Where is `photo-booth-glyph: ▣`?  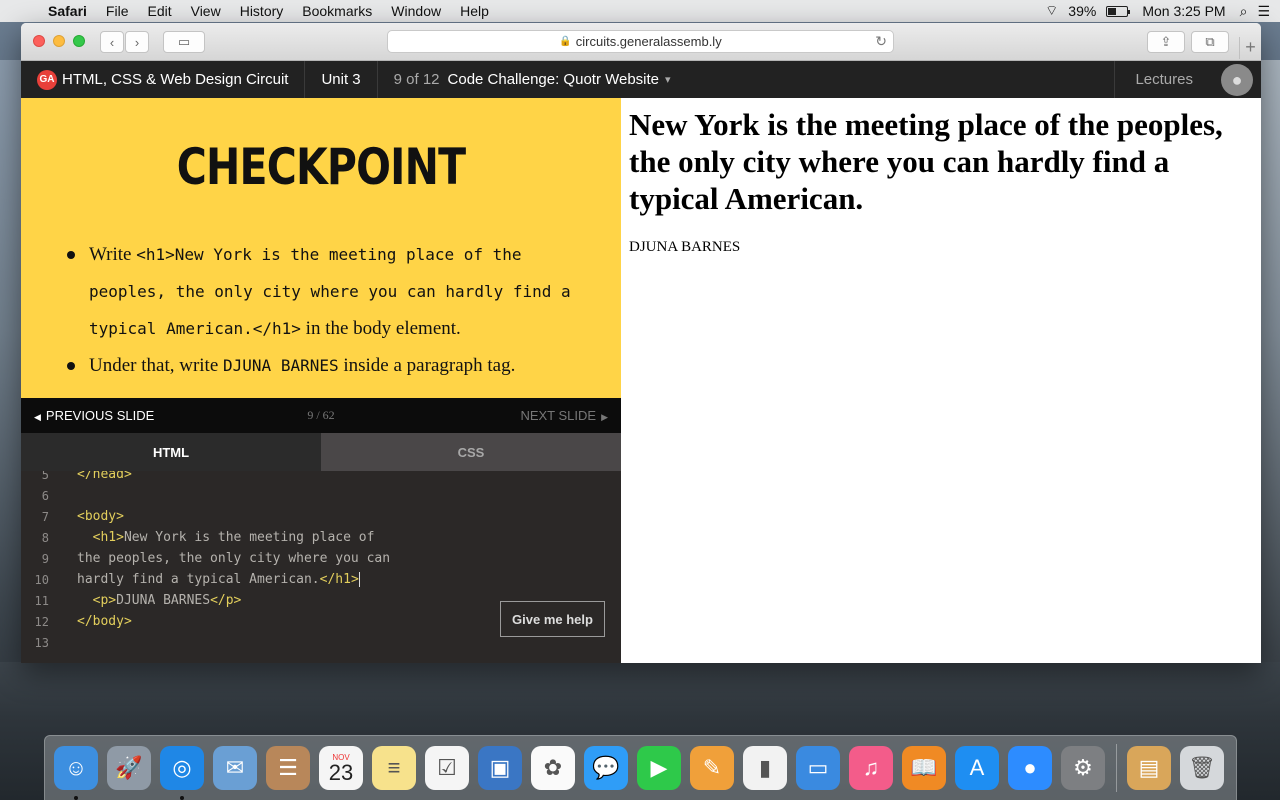 photo-booth-glyph: ▣ is located at coordinates (500, 767).